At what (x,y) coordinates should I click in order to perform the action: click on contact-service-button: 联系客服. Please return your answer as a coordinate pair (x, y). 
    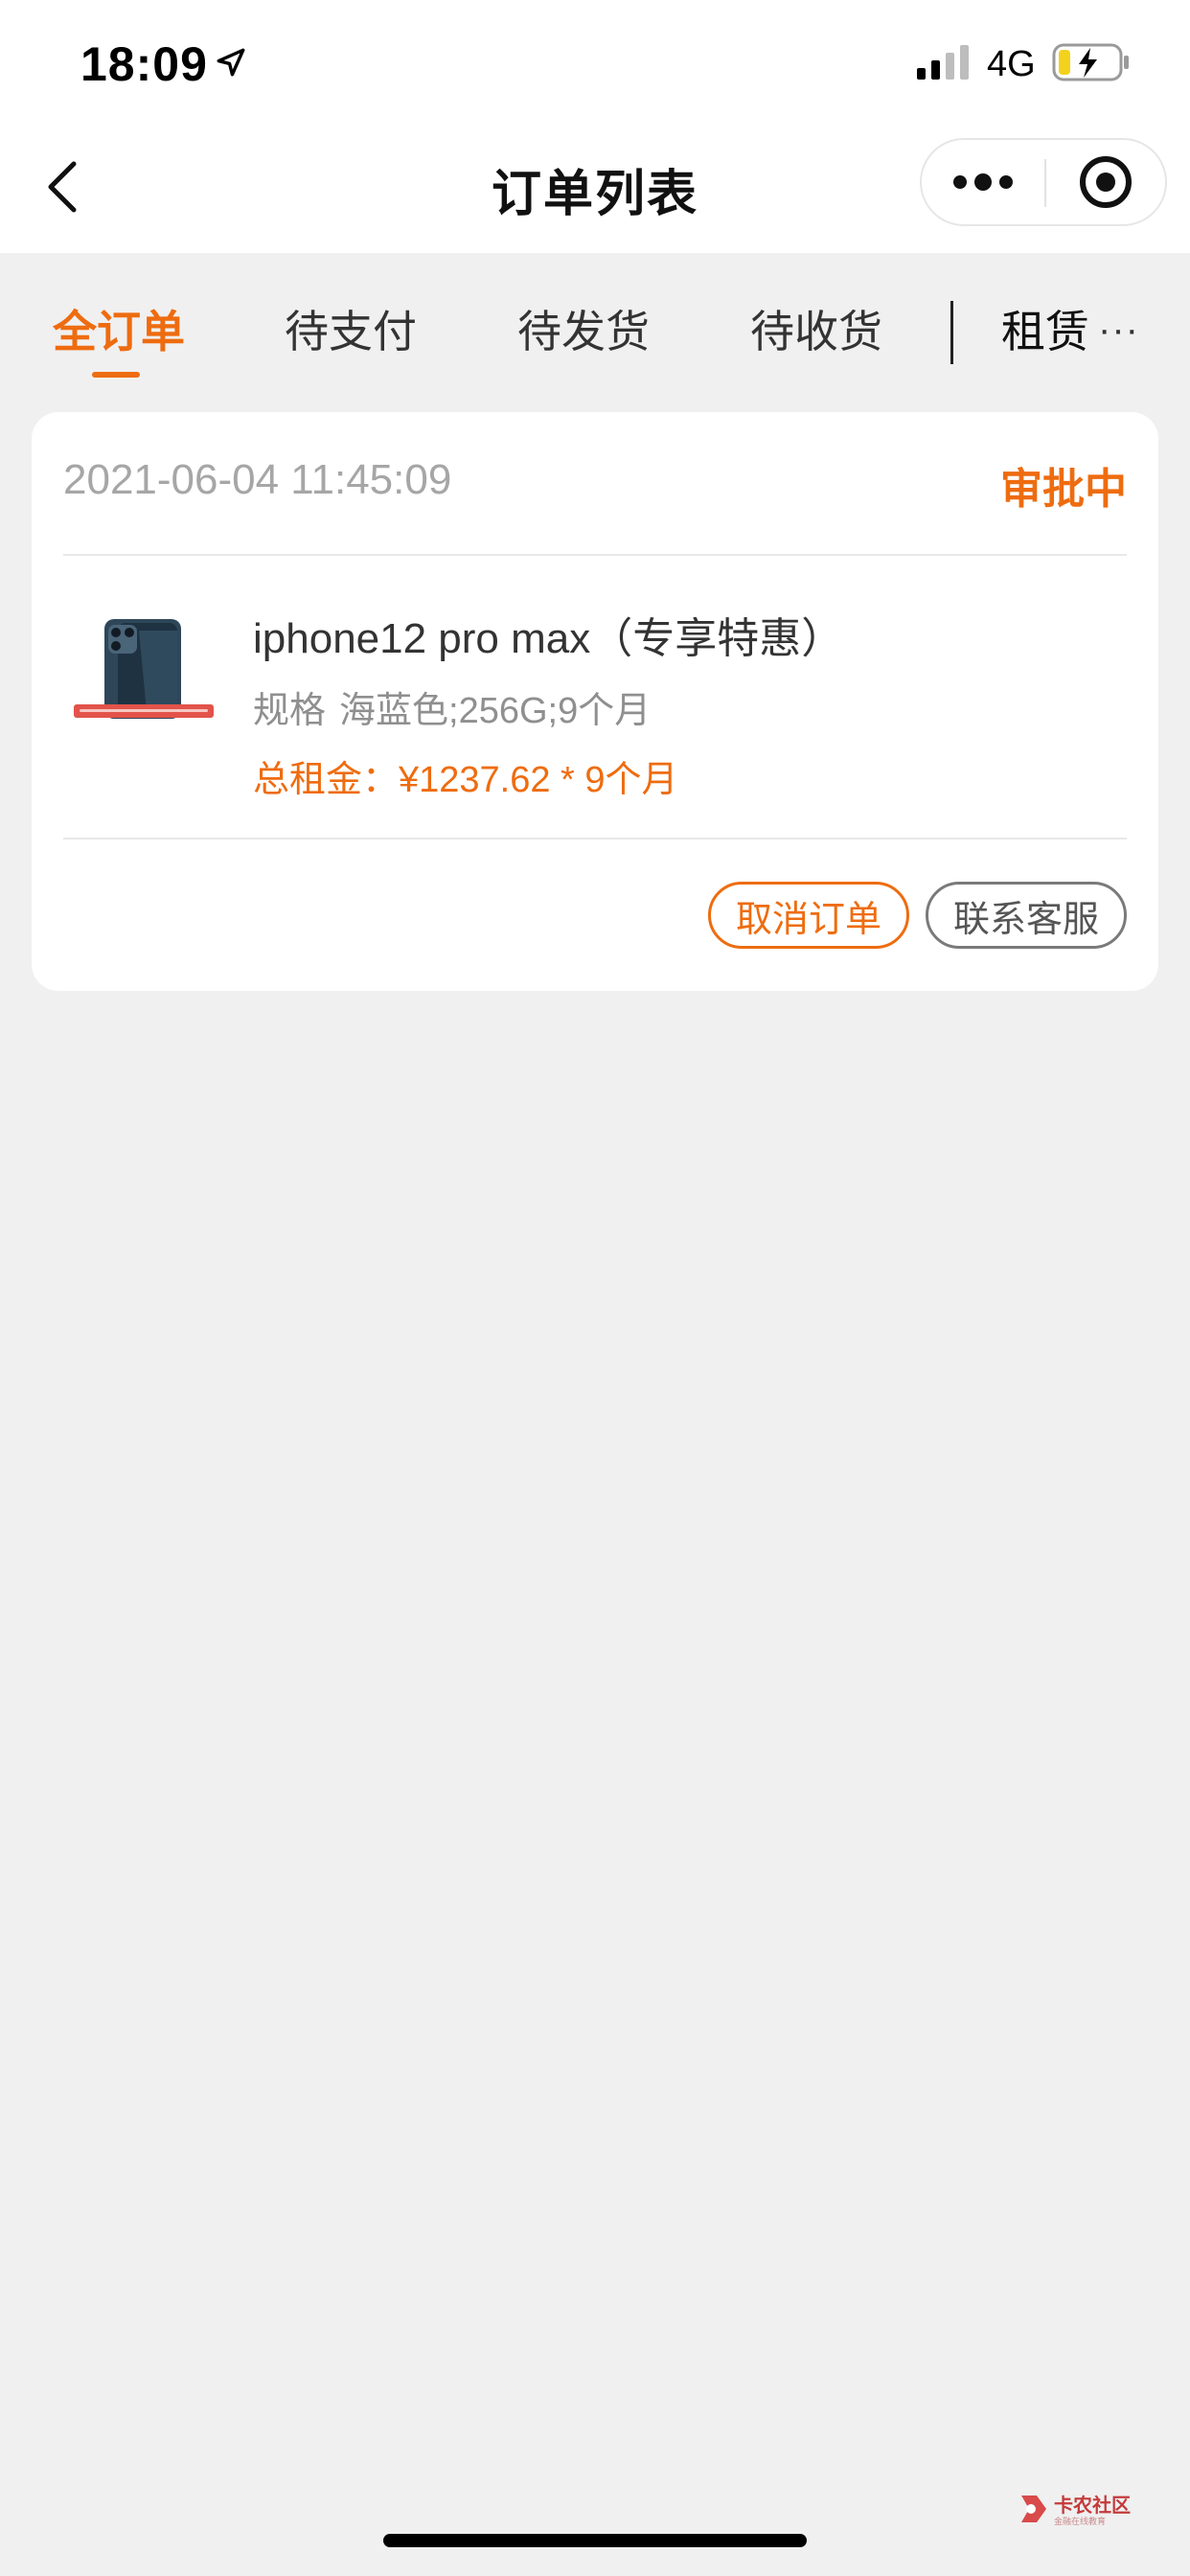
    Looking at the image, I should click on (1027, 915).